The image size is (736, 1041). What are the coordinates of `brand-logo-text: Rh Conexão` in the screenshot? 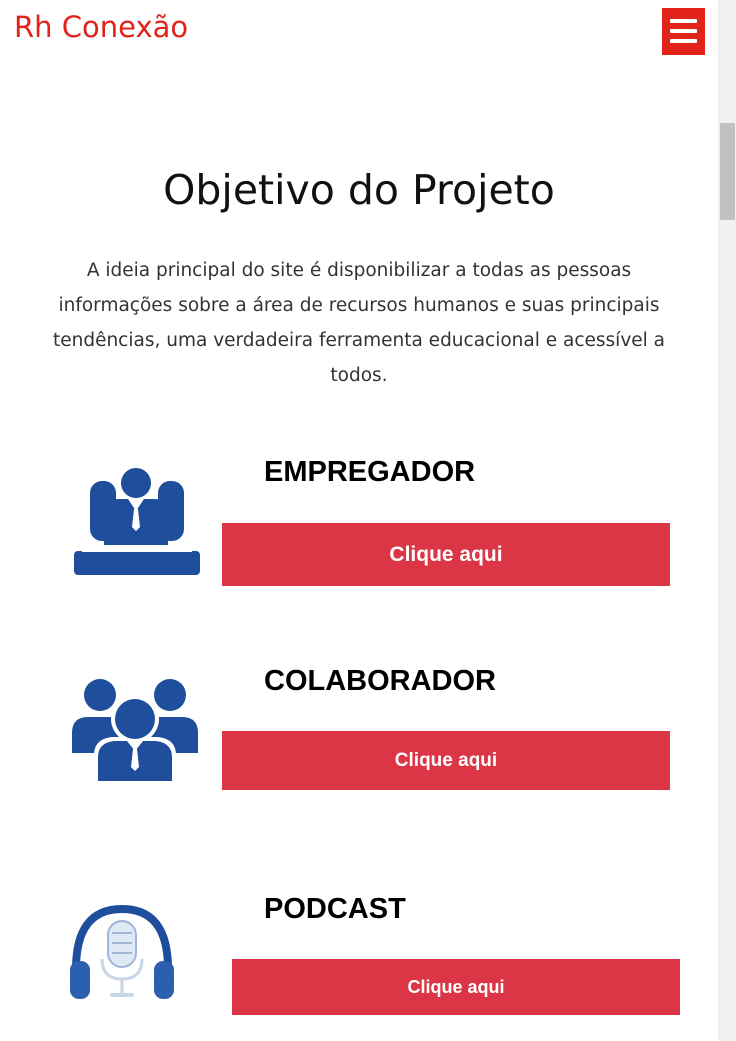 It's located at (101, 27).